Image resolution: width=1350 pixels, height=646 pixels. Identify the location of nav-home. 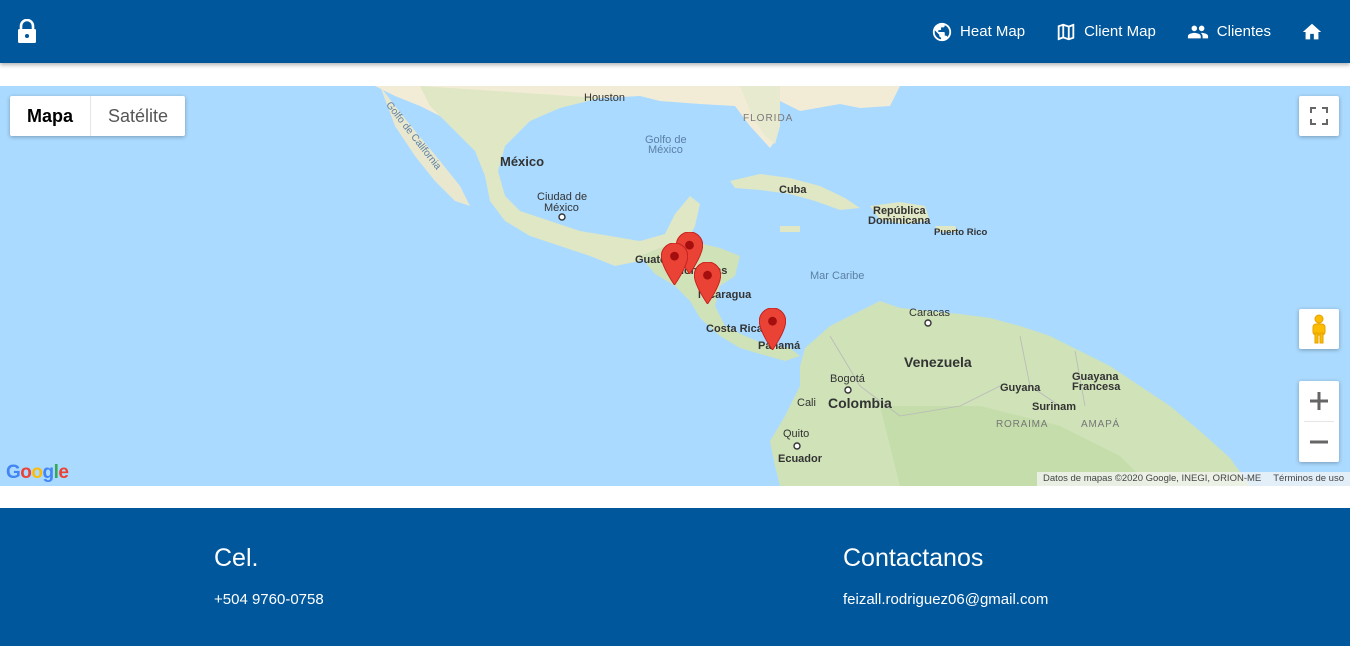
(1315, 32).